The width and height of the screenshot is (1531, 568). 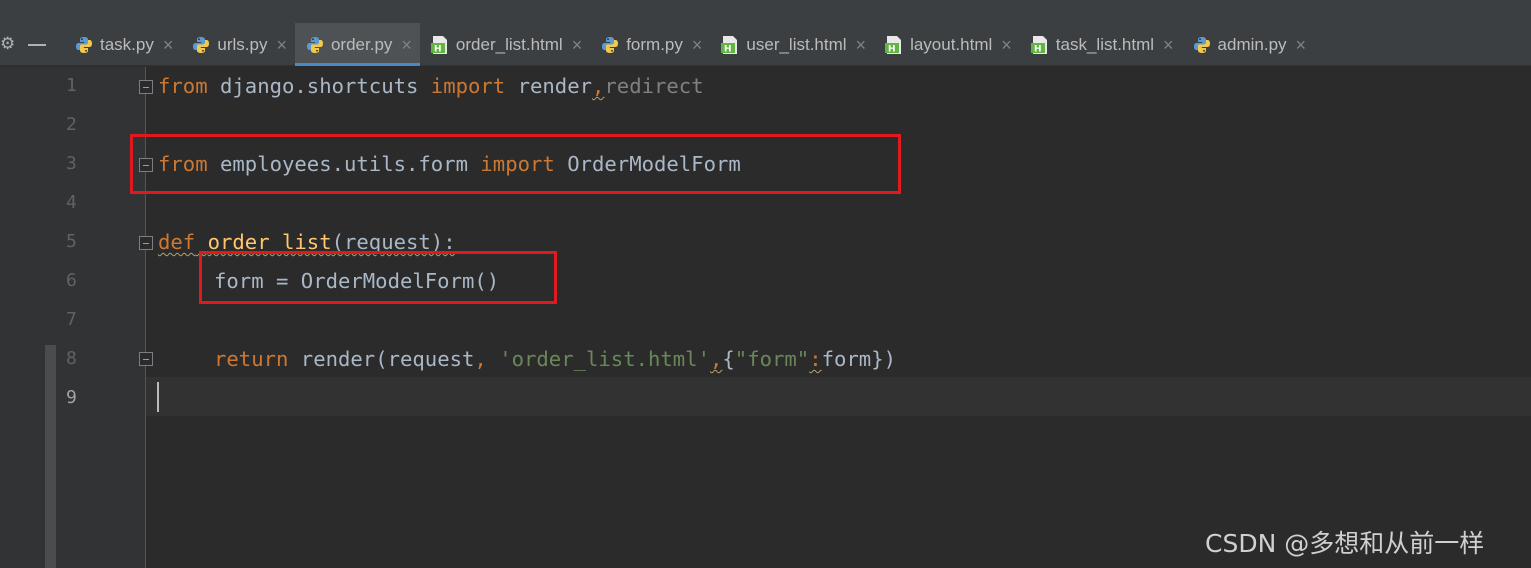 I want to click on tab-label: urls.py, so click(x=242, y=44).